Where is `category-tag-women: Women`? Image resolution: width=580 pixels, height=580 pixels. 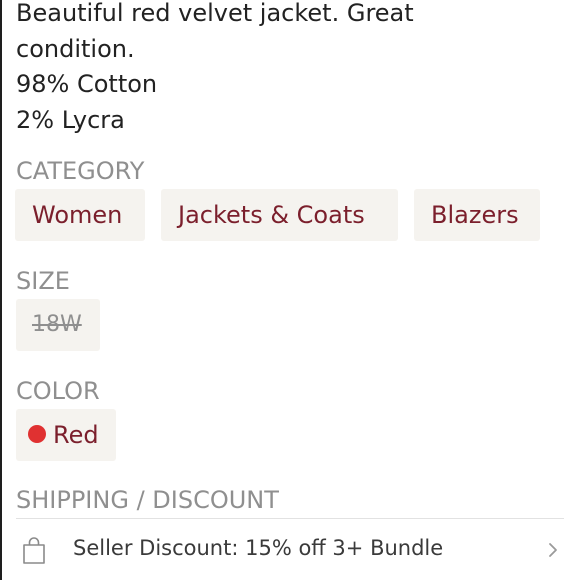
category-tag-women: Women is located at coordinates (80, 215).